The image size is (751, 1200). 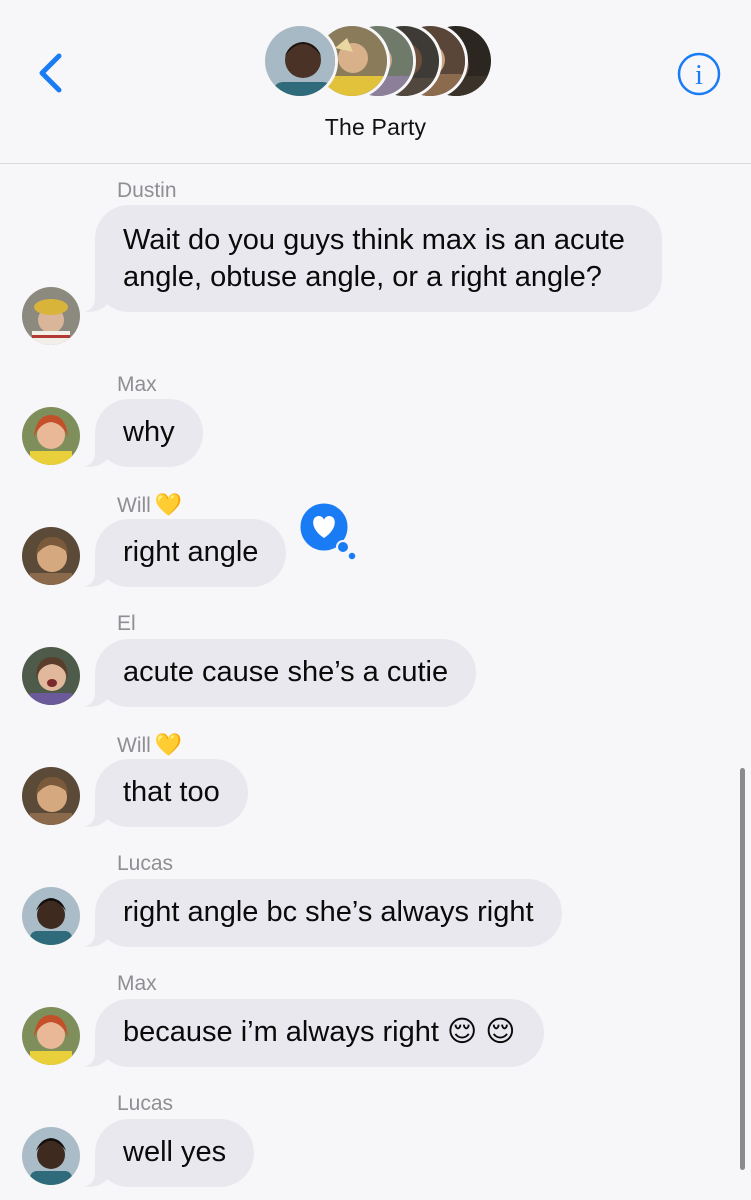 I want to click on back-button, so click(x=52, y=73).